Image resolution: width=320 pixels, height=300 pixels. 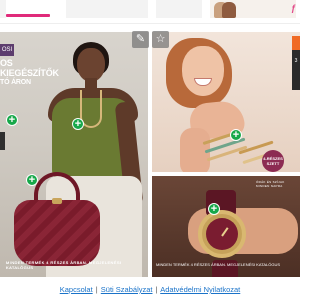 I want to click on cookie-policy-link: Süti Szabályzat, so click(x=127, y=289).